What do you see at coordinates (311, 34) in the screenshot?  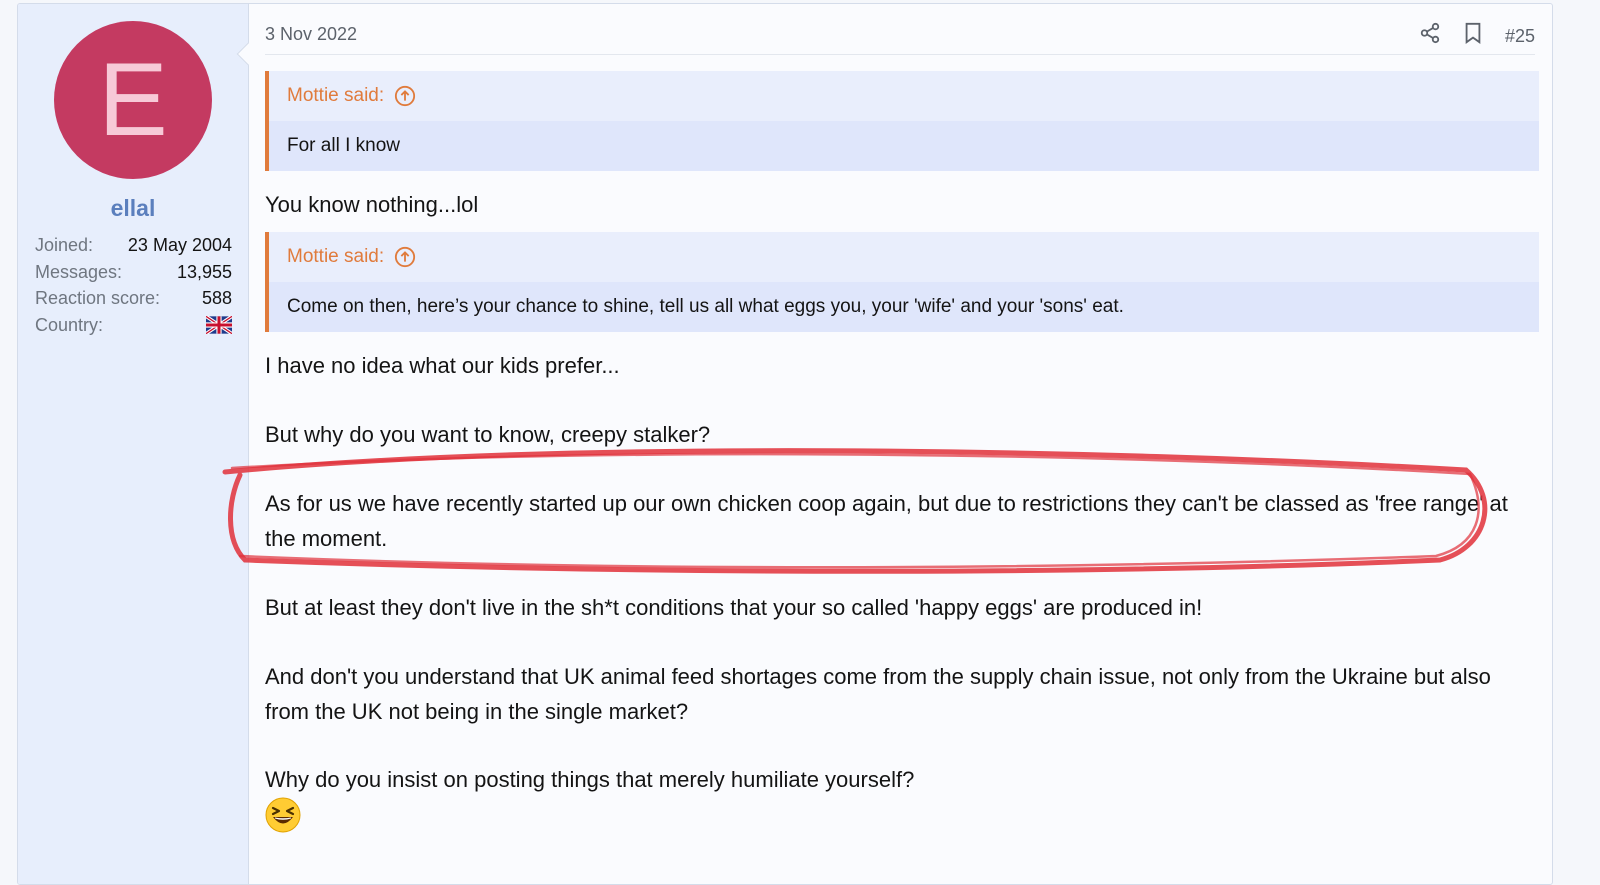 I see `post-date: 3 Nov 2022` at bounding box center [311, 34].